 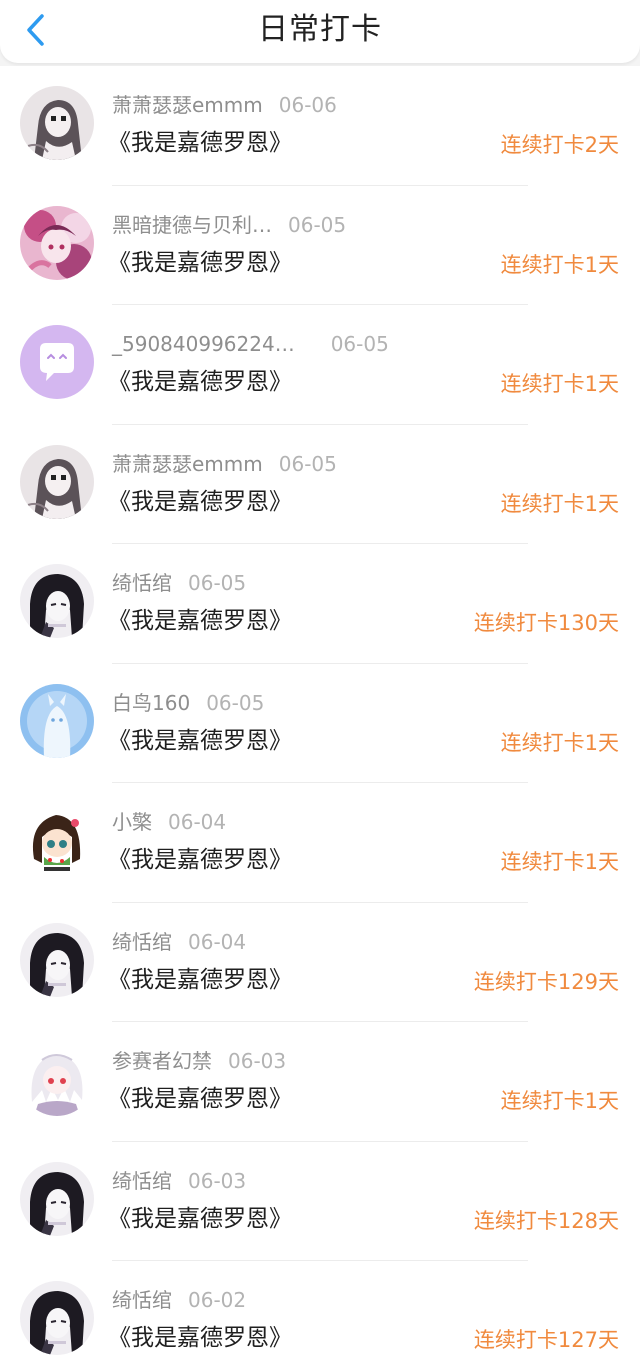 I want to click on checkin-meta: 小檠 06-04, so click(x=169, y=822).